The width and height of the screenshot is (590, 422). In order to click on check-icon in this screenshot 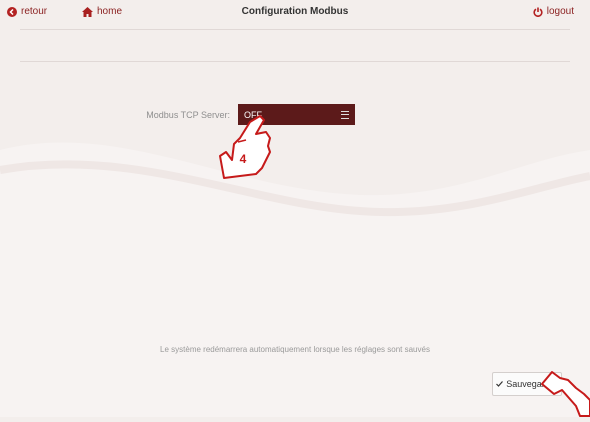, I will do `click(500, 384)`.